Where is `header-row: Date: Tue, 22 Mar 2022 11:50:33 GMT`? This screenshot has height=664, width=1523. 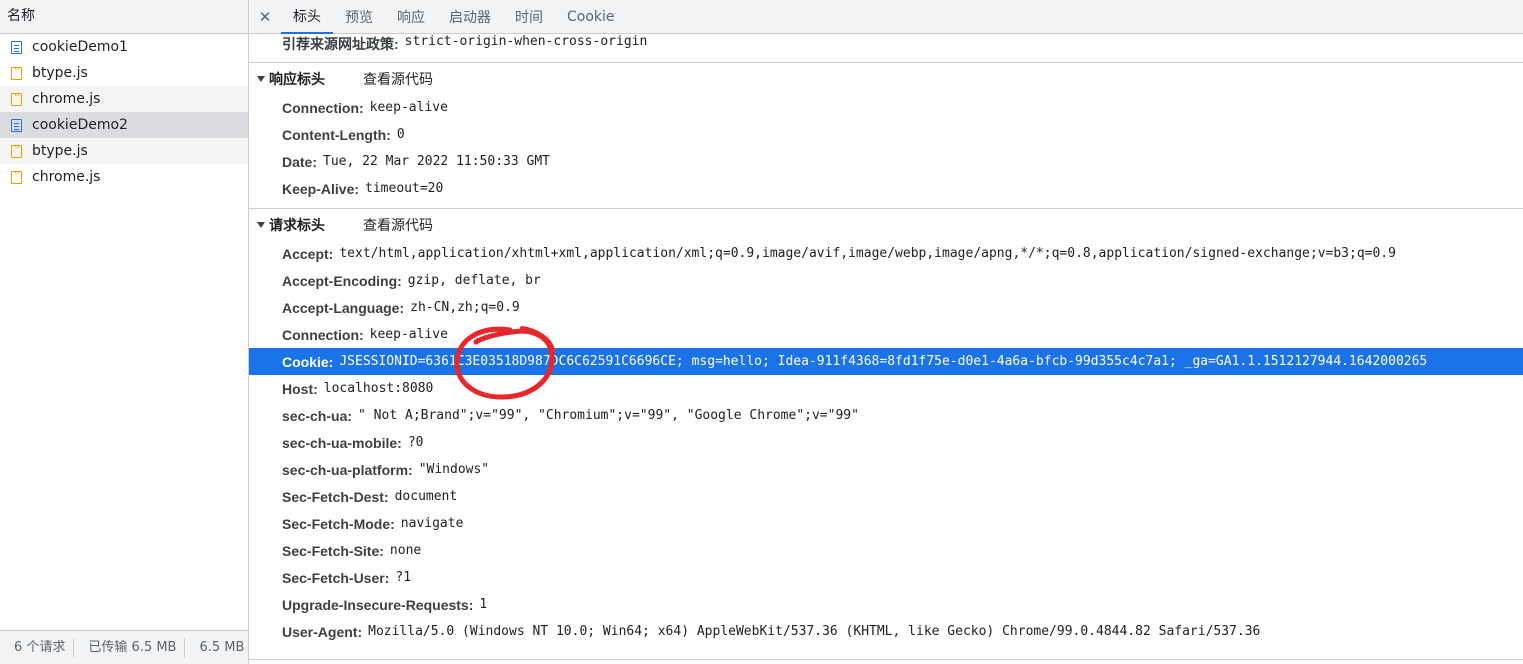
header-row: Date: Tue, 22 Mar 2022 11:50:33 GMT is located at coordinates (886, 161).